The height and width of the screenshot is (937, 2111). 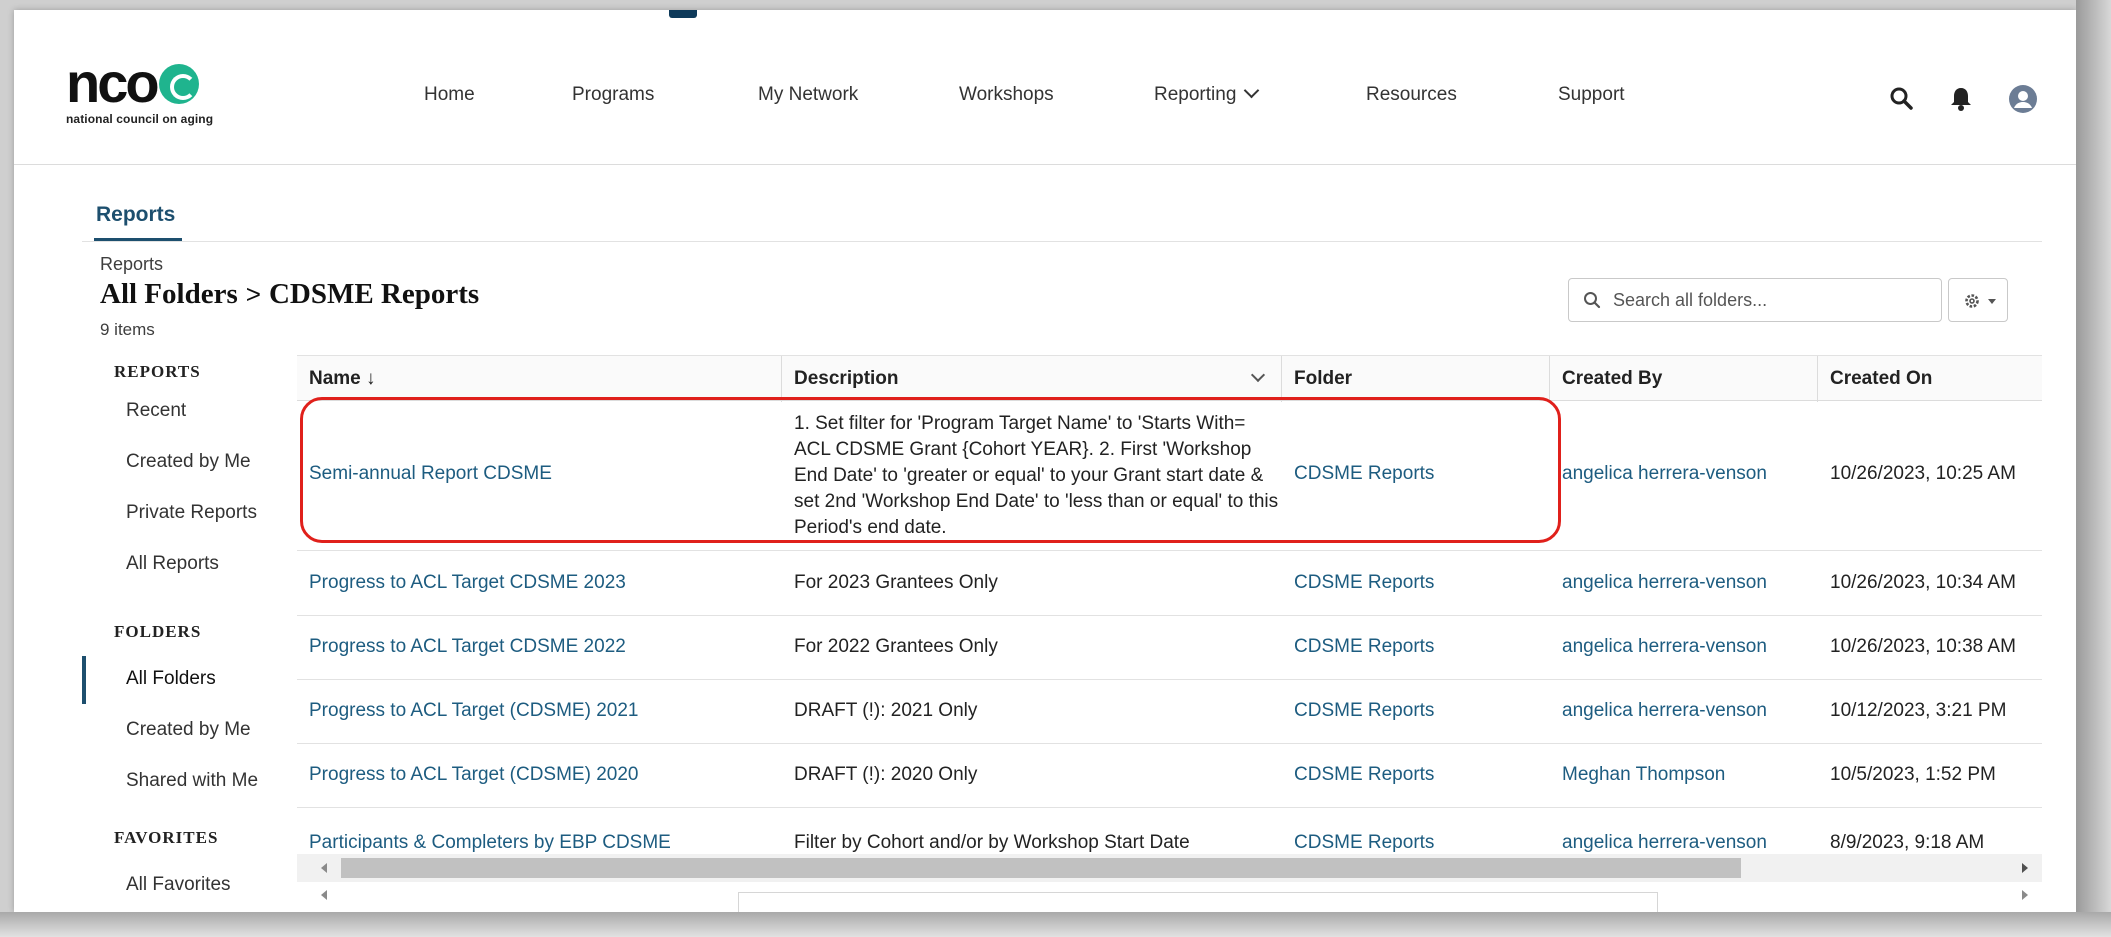 What do you see at coordinates (132, 264) in the screenshot?
I see `page-context-label: Reports` at bounding box center [132, 264].